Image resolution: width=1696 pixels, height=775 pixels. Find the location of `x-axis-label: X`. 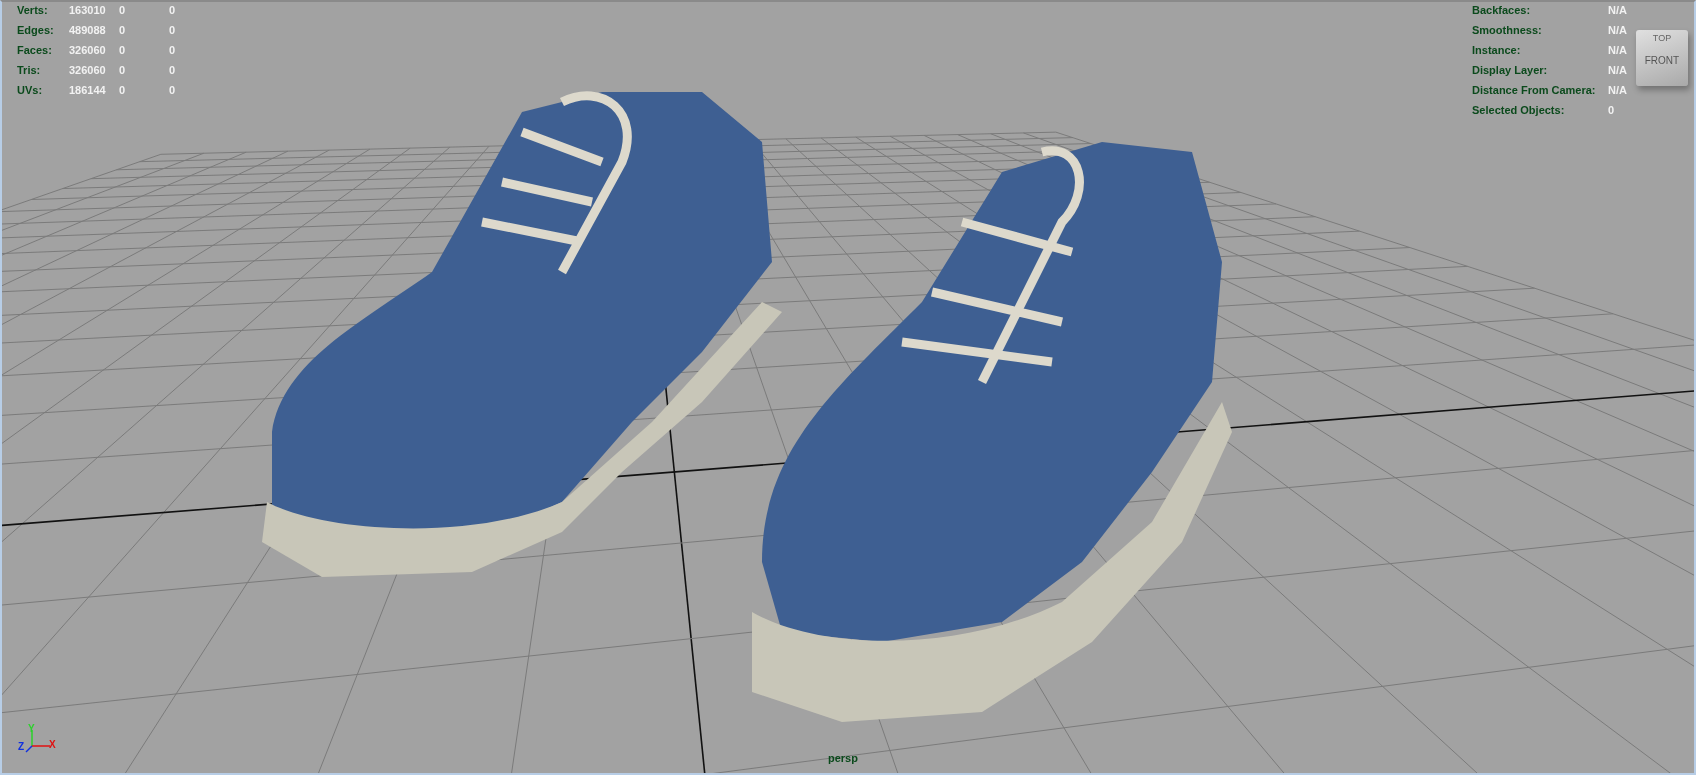

x-axis-label: X is located at coordinates (52, 745).